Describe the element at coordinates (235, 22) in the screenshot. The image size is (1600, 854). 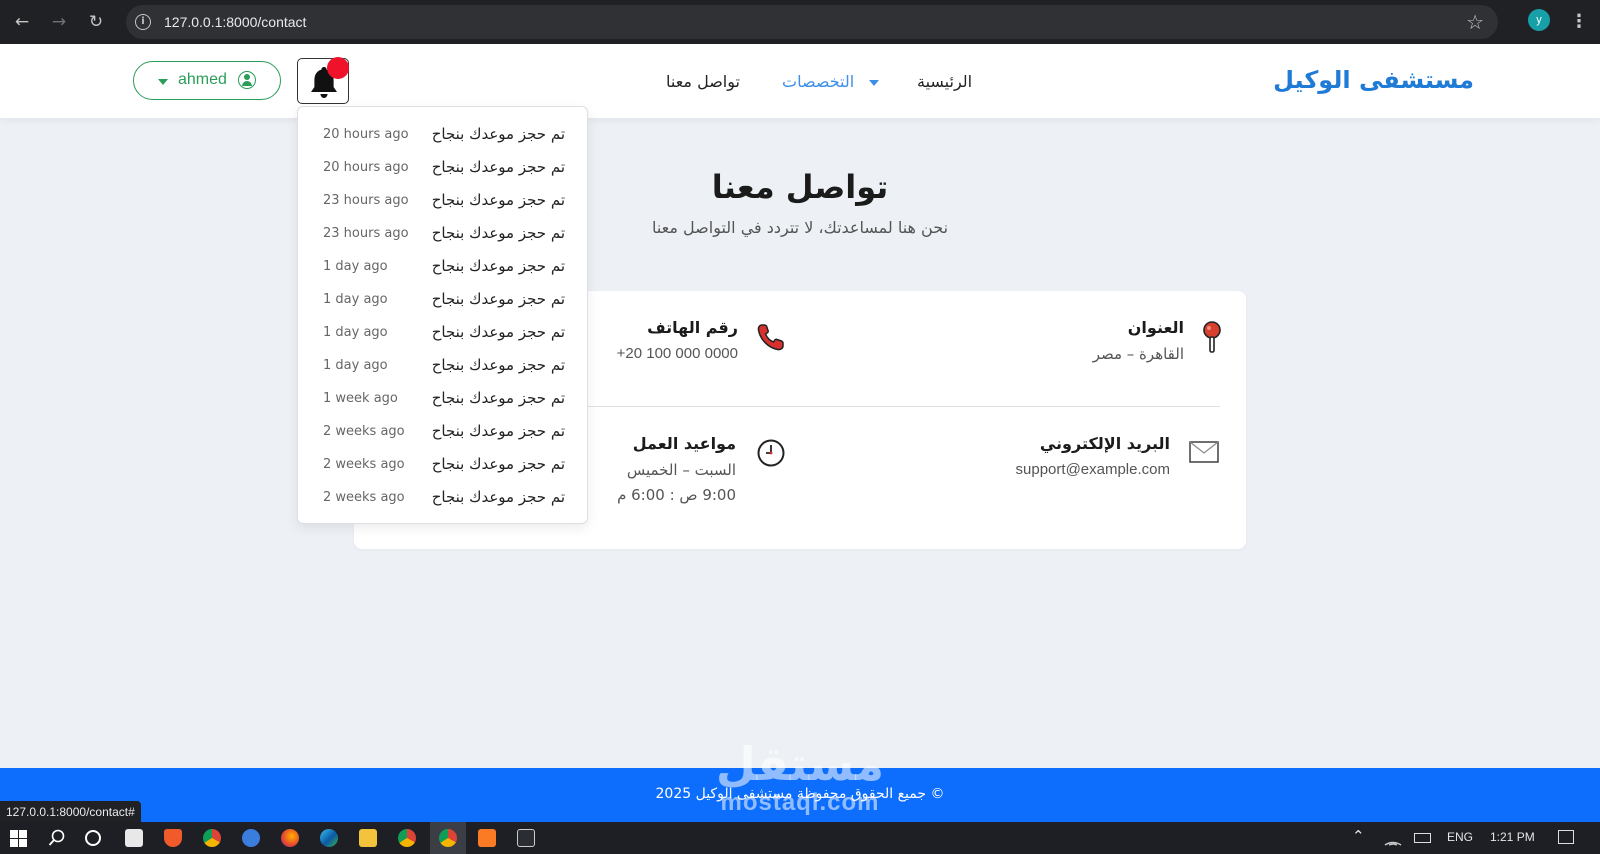
I see `address-url: 127.0.0.1:8000/contact` at that location.